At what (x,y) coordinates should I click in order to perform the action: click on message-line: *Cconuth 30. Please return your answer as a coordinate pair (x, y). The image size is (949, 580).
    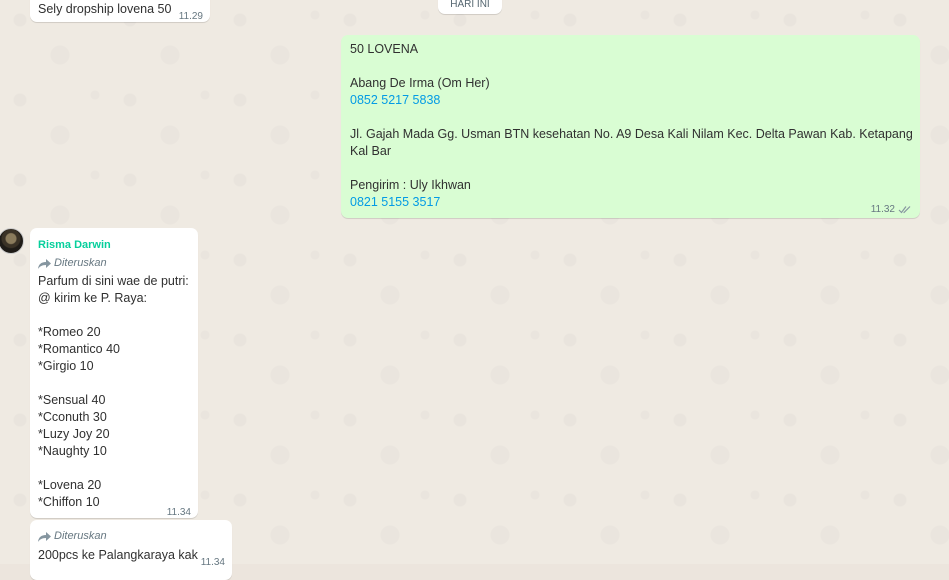
    Looking at the image, I should click on (72, 417).